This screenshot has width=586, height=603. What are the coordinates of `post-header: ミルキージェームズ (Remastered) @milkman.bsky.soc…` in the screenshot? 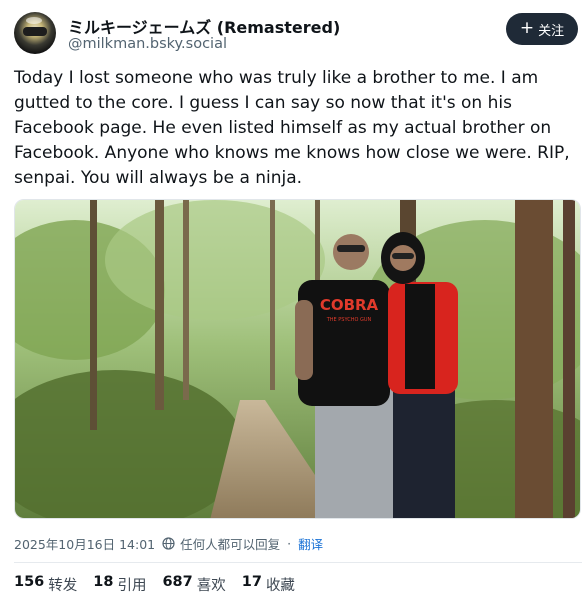 It's located at (298, 34).